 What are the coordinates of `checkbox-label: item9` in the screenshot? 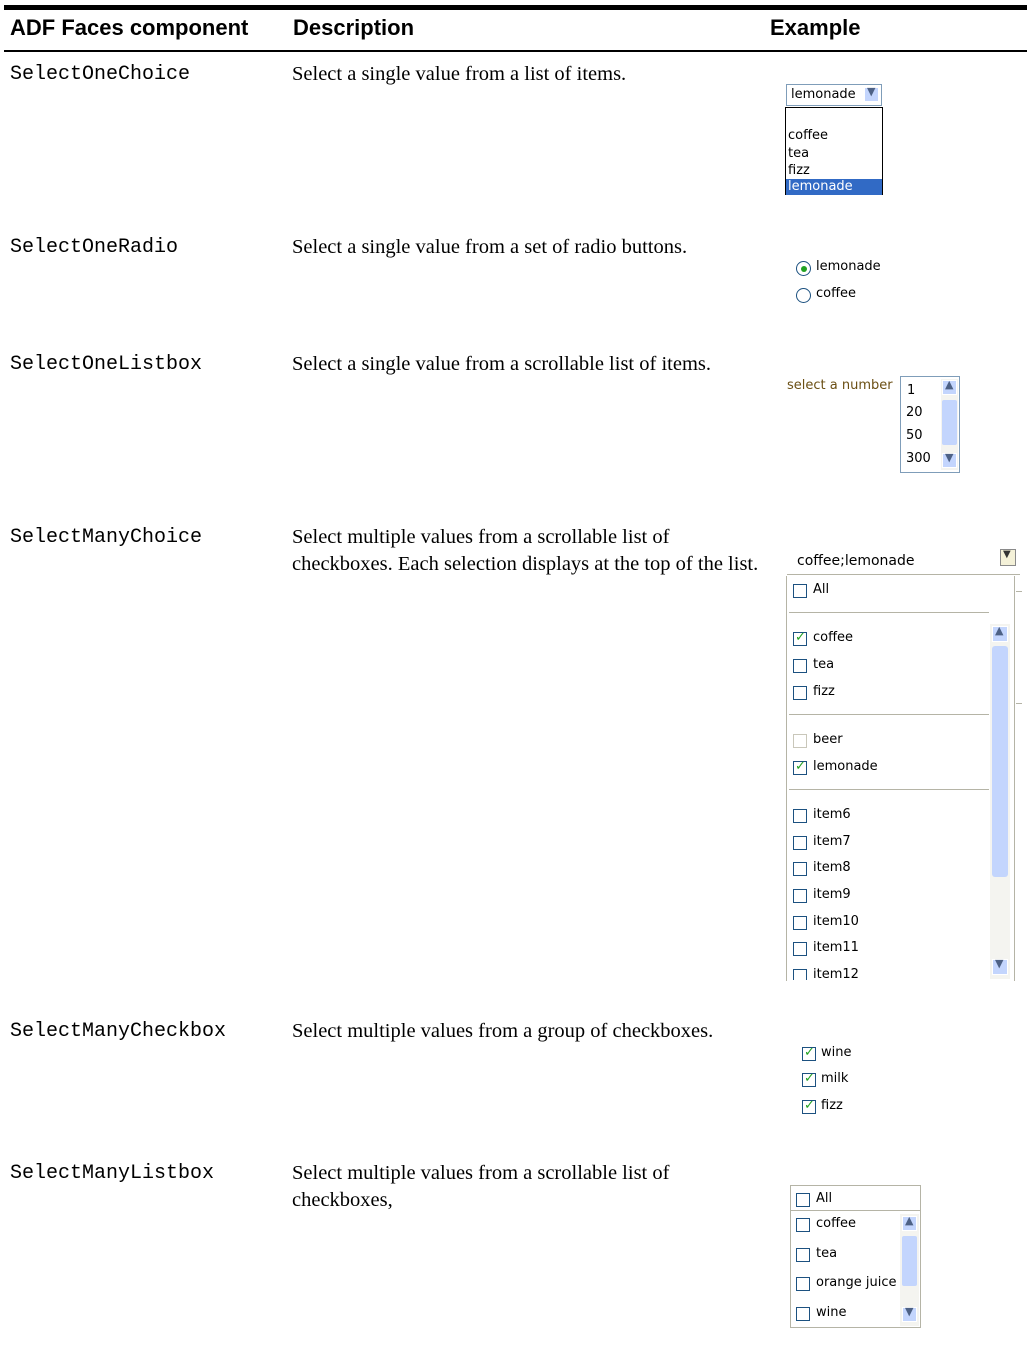 It's located at (832, 894).